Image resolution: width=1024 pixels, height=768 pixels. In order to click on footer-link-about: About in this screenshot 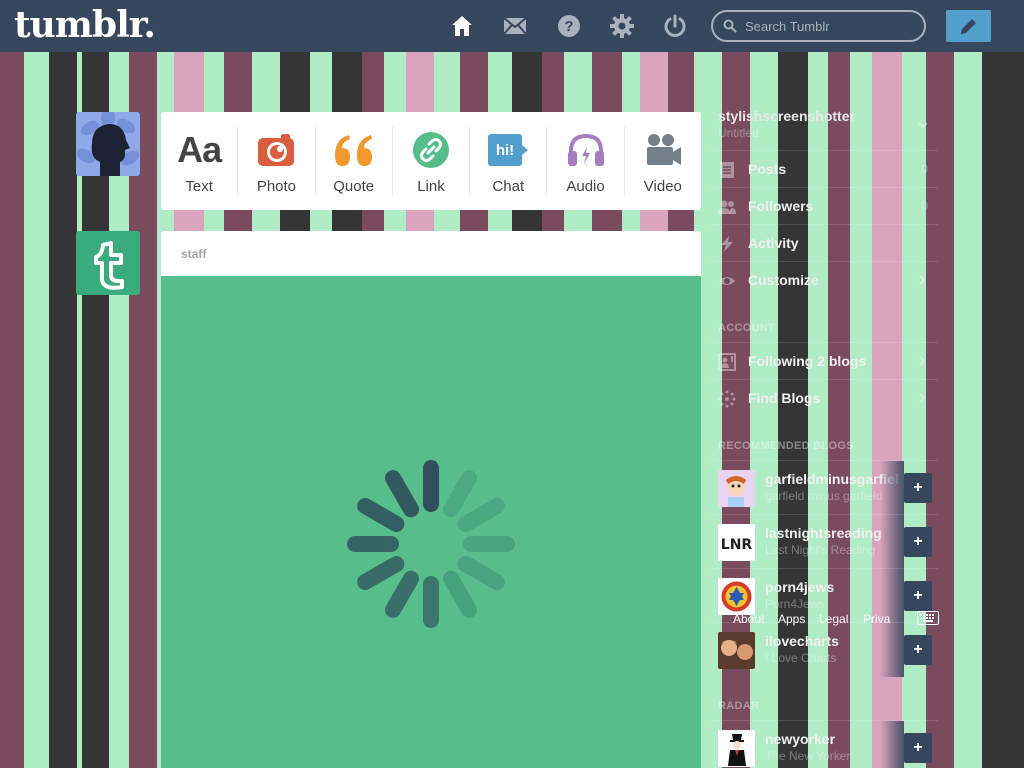, I will do `click(748, 619)`.